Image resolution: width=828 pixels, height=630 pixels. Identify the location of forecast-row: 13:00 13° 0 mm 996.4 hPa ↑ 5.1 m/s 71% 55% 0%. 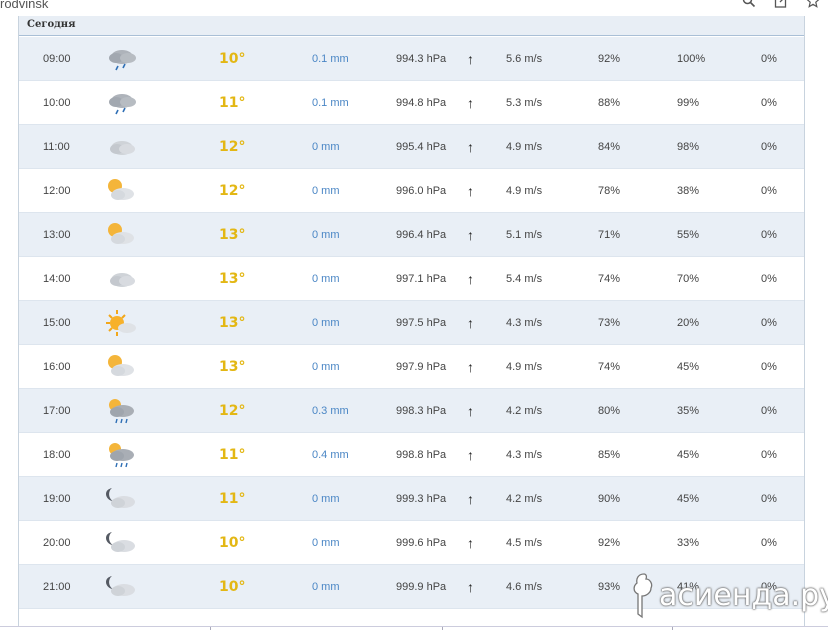
(411, 235).